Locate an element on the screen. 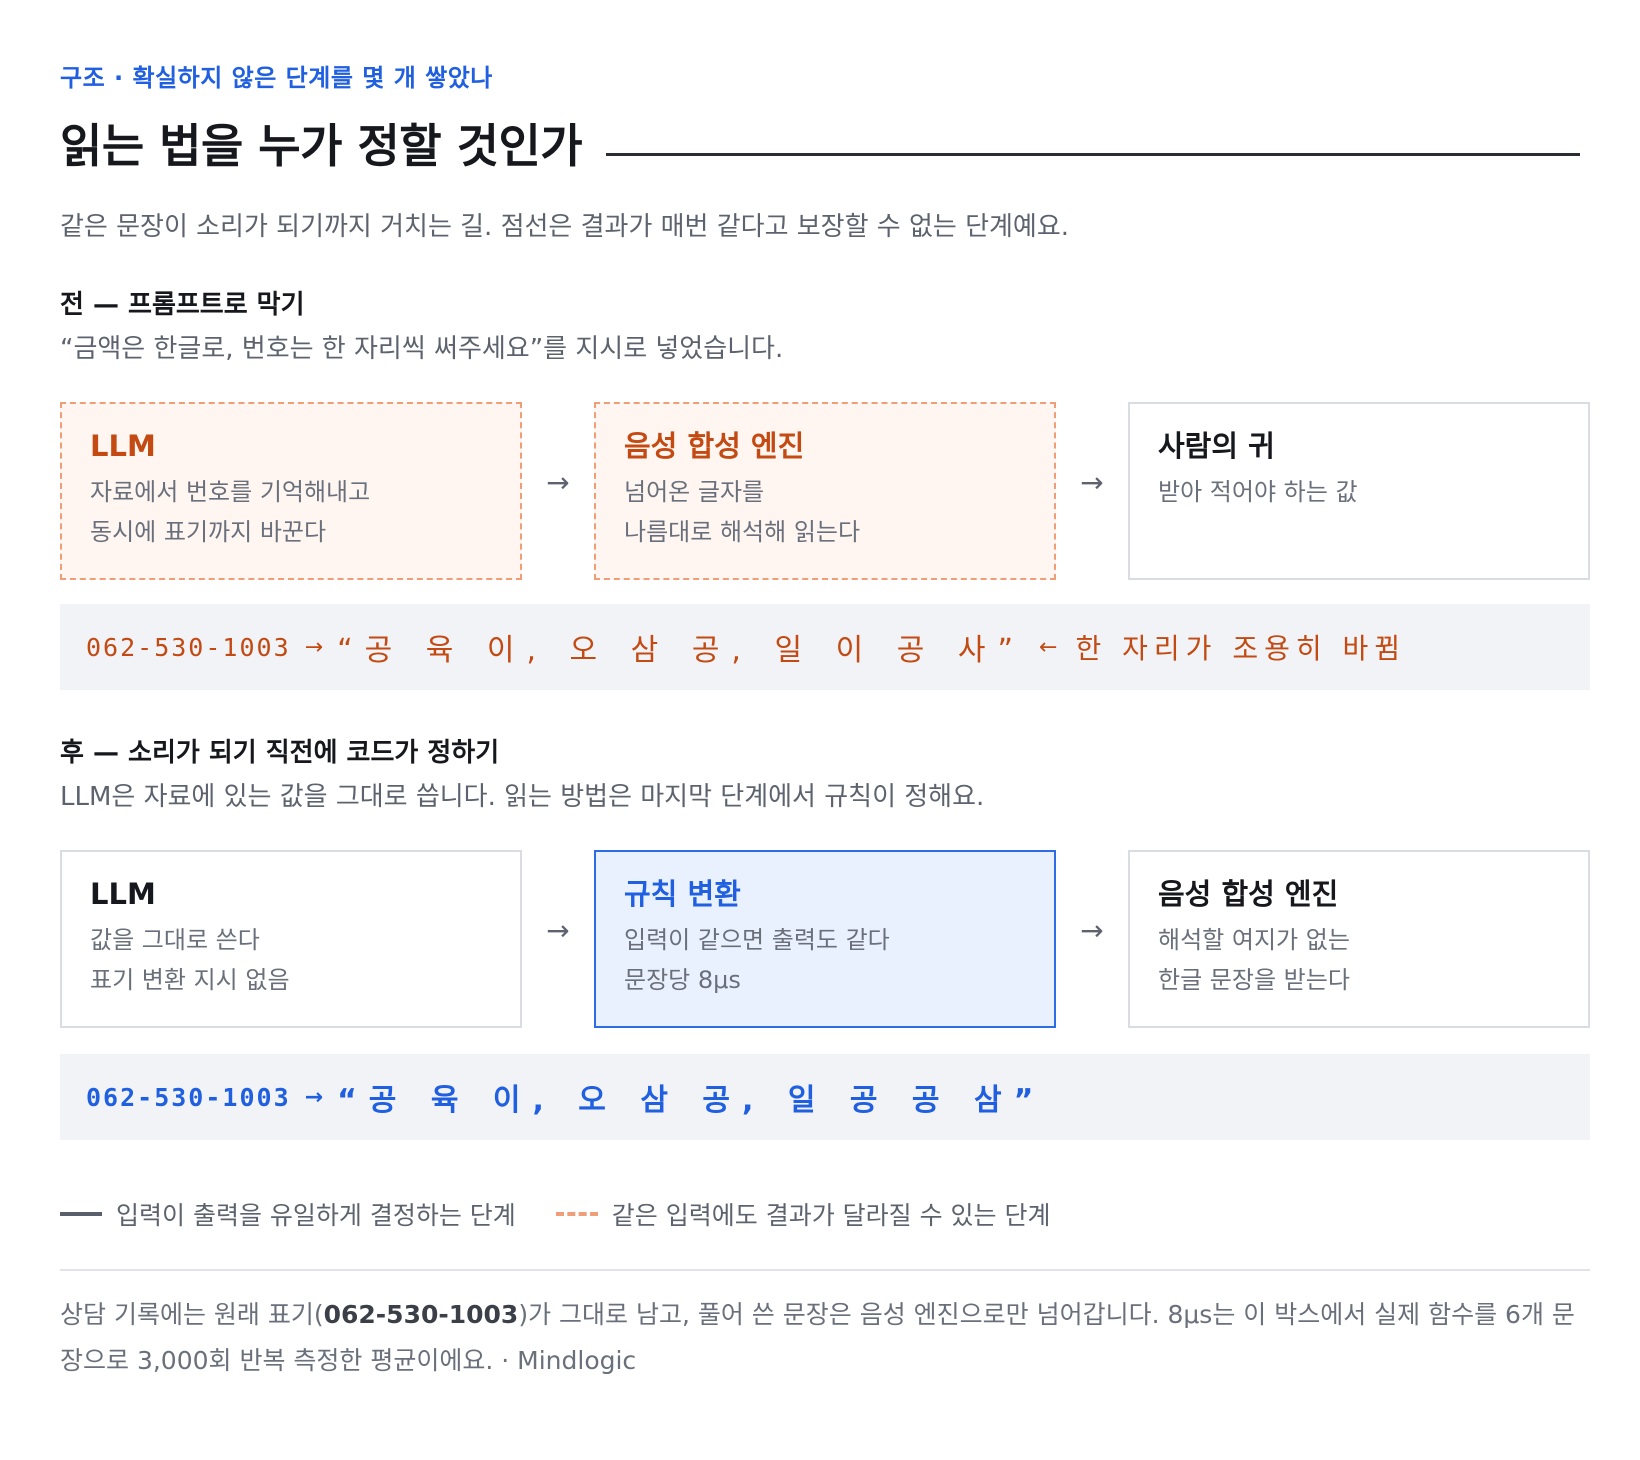 Image resolution: width=1640 pixels, height=1460 pixels. before-step-ear: 사람의 귀 받아 적어야 하는 값 is located at coordinates (1359, 491).